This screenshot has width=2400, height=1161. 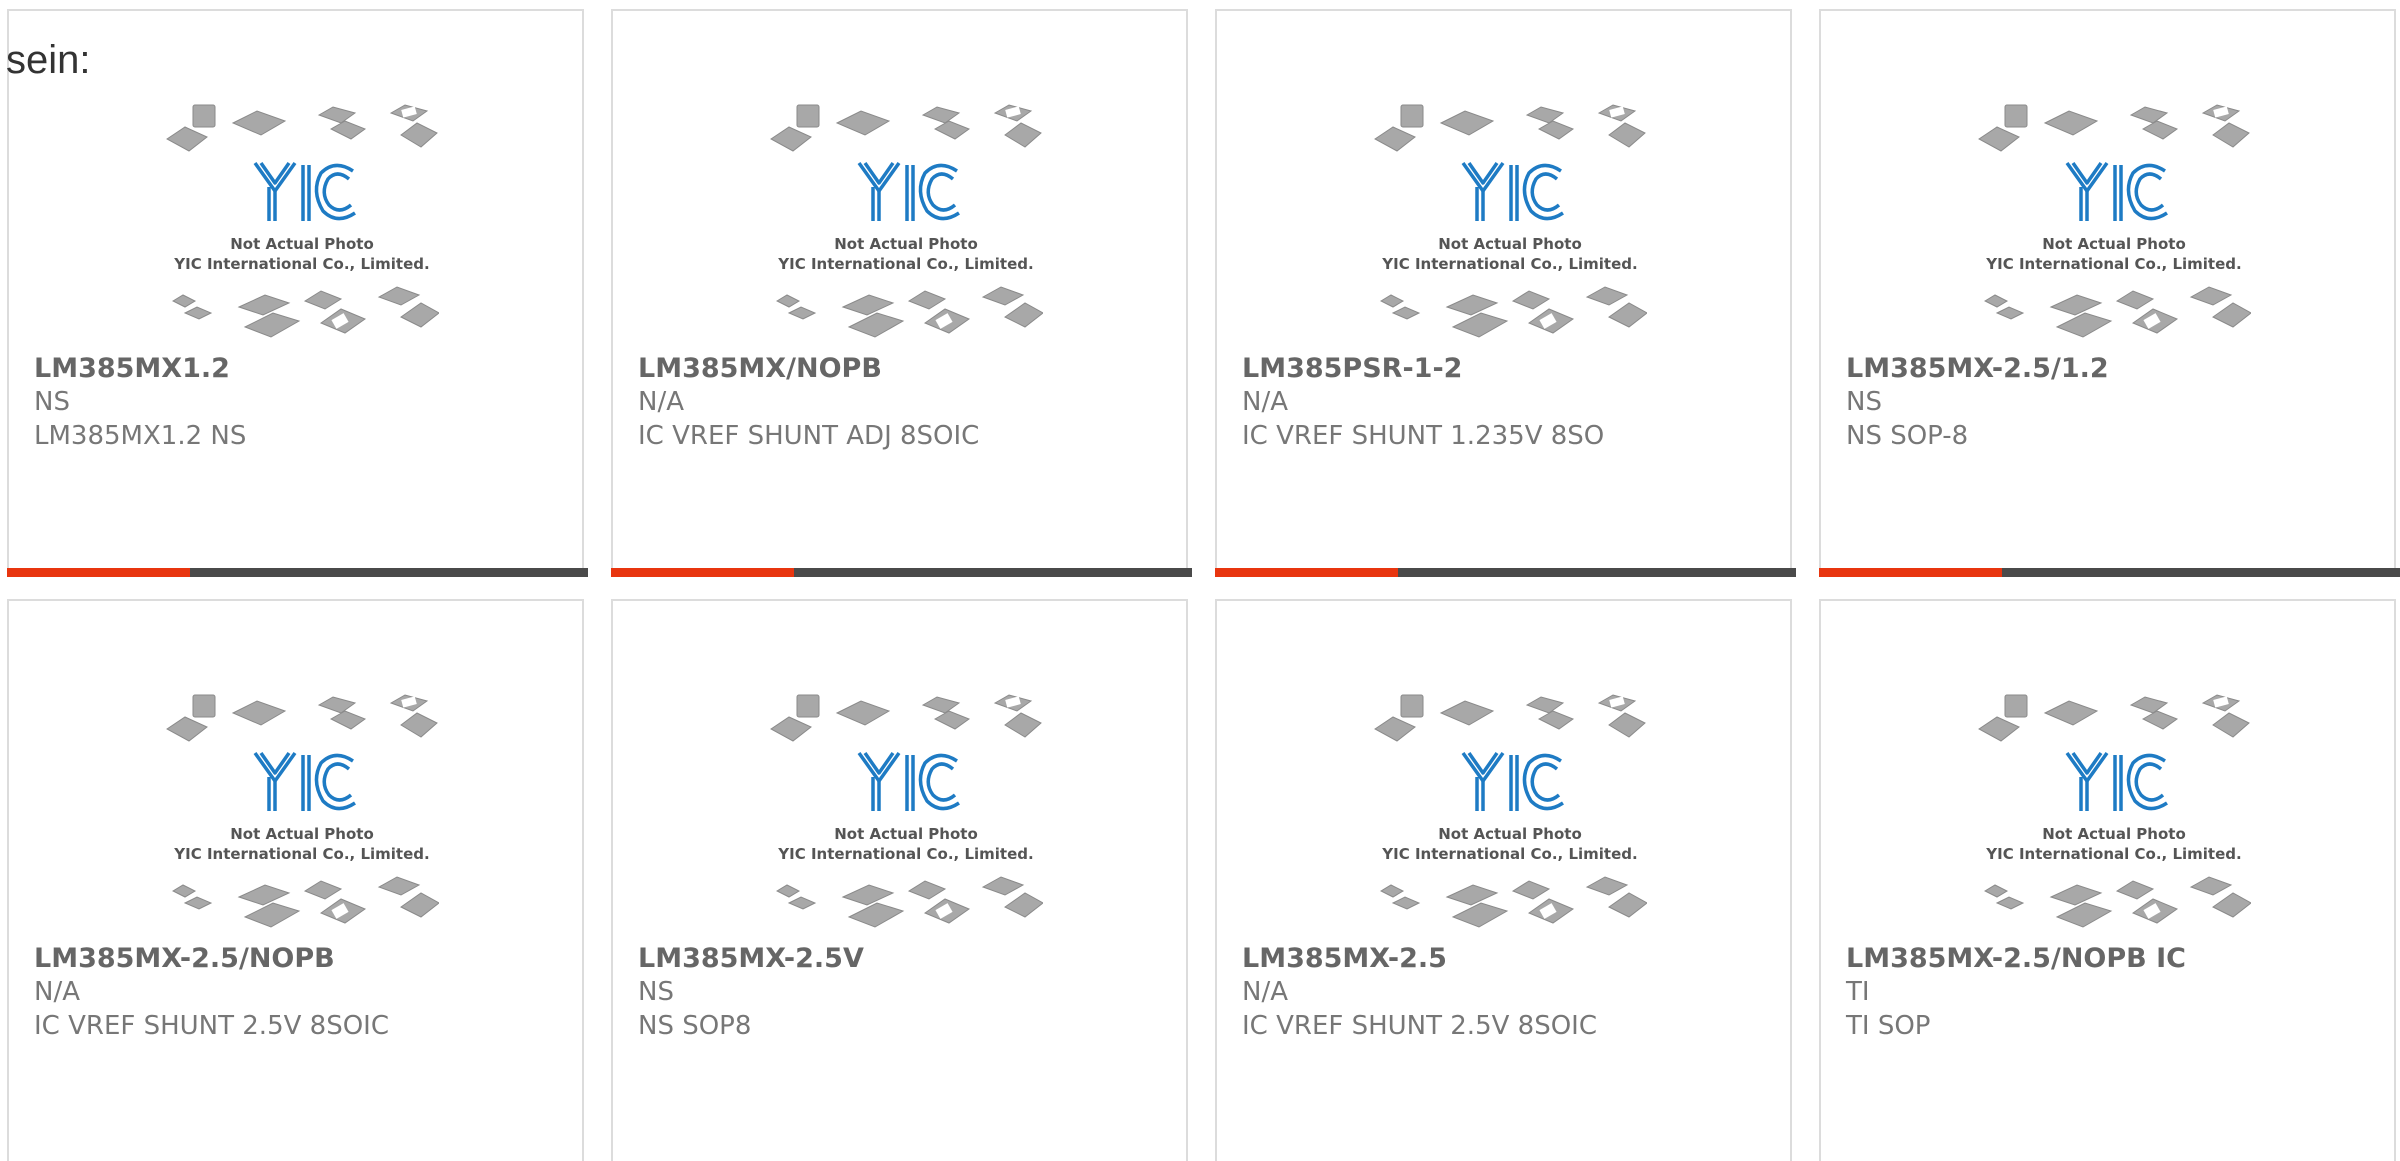 What do you see at coordinates (760, 368) in the screenshot?
I see `part-number: LM385MX/NOPB` at bounding box center [760, 368].